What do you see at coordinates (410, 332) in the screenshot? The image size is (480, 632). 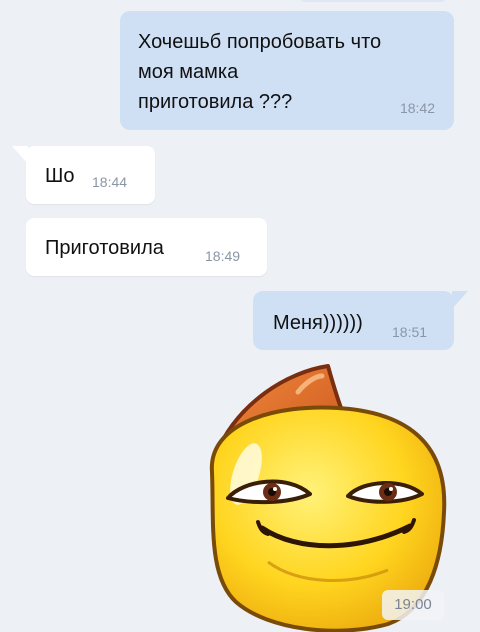 I see `message-time: 18:51` at bounding box center [410, 332].